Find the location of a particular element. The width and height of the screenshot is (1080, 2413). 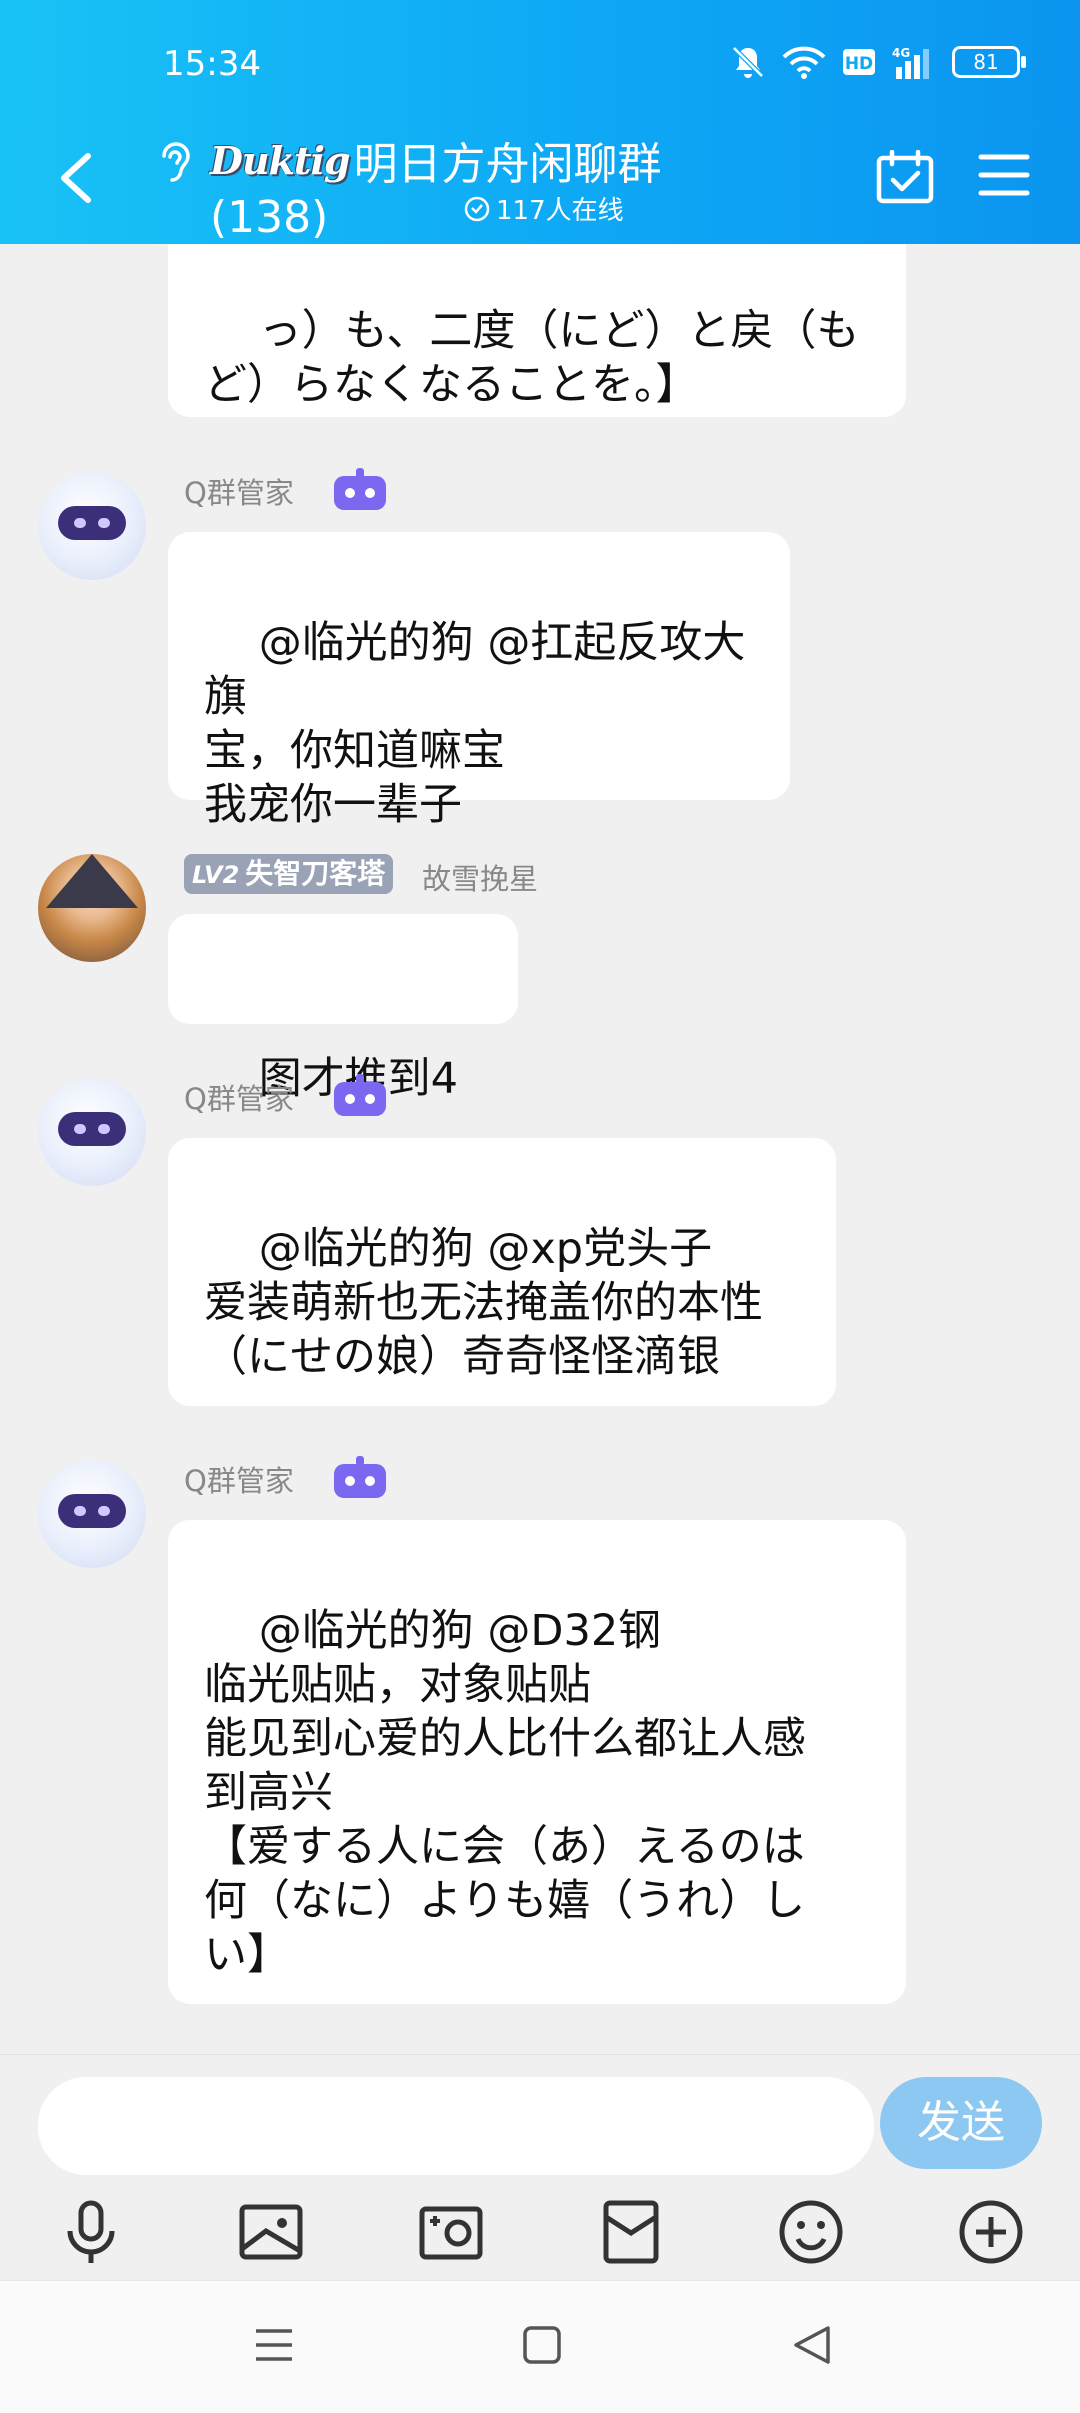

battery-indicator: 81 is located at coordinates (989, 62).